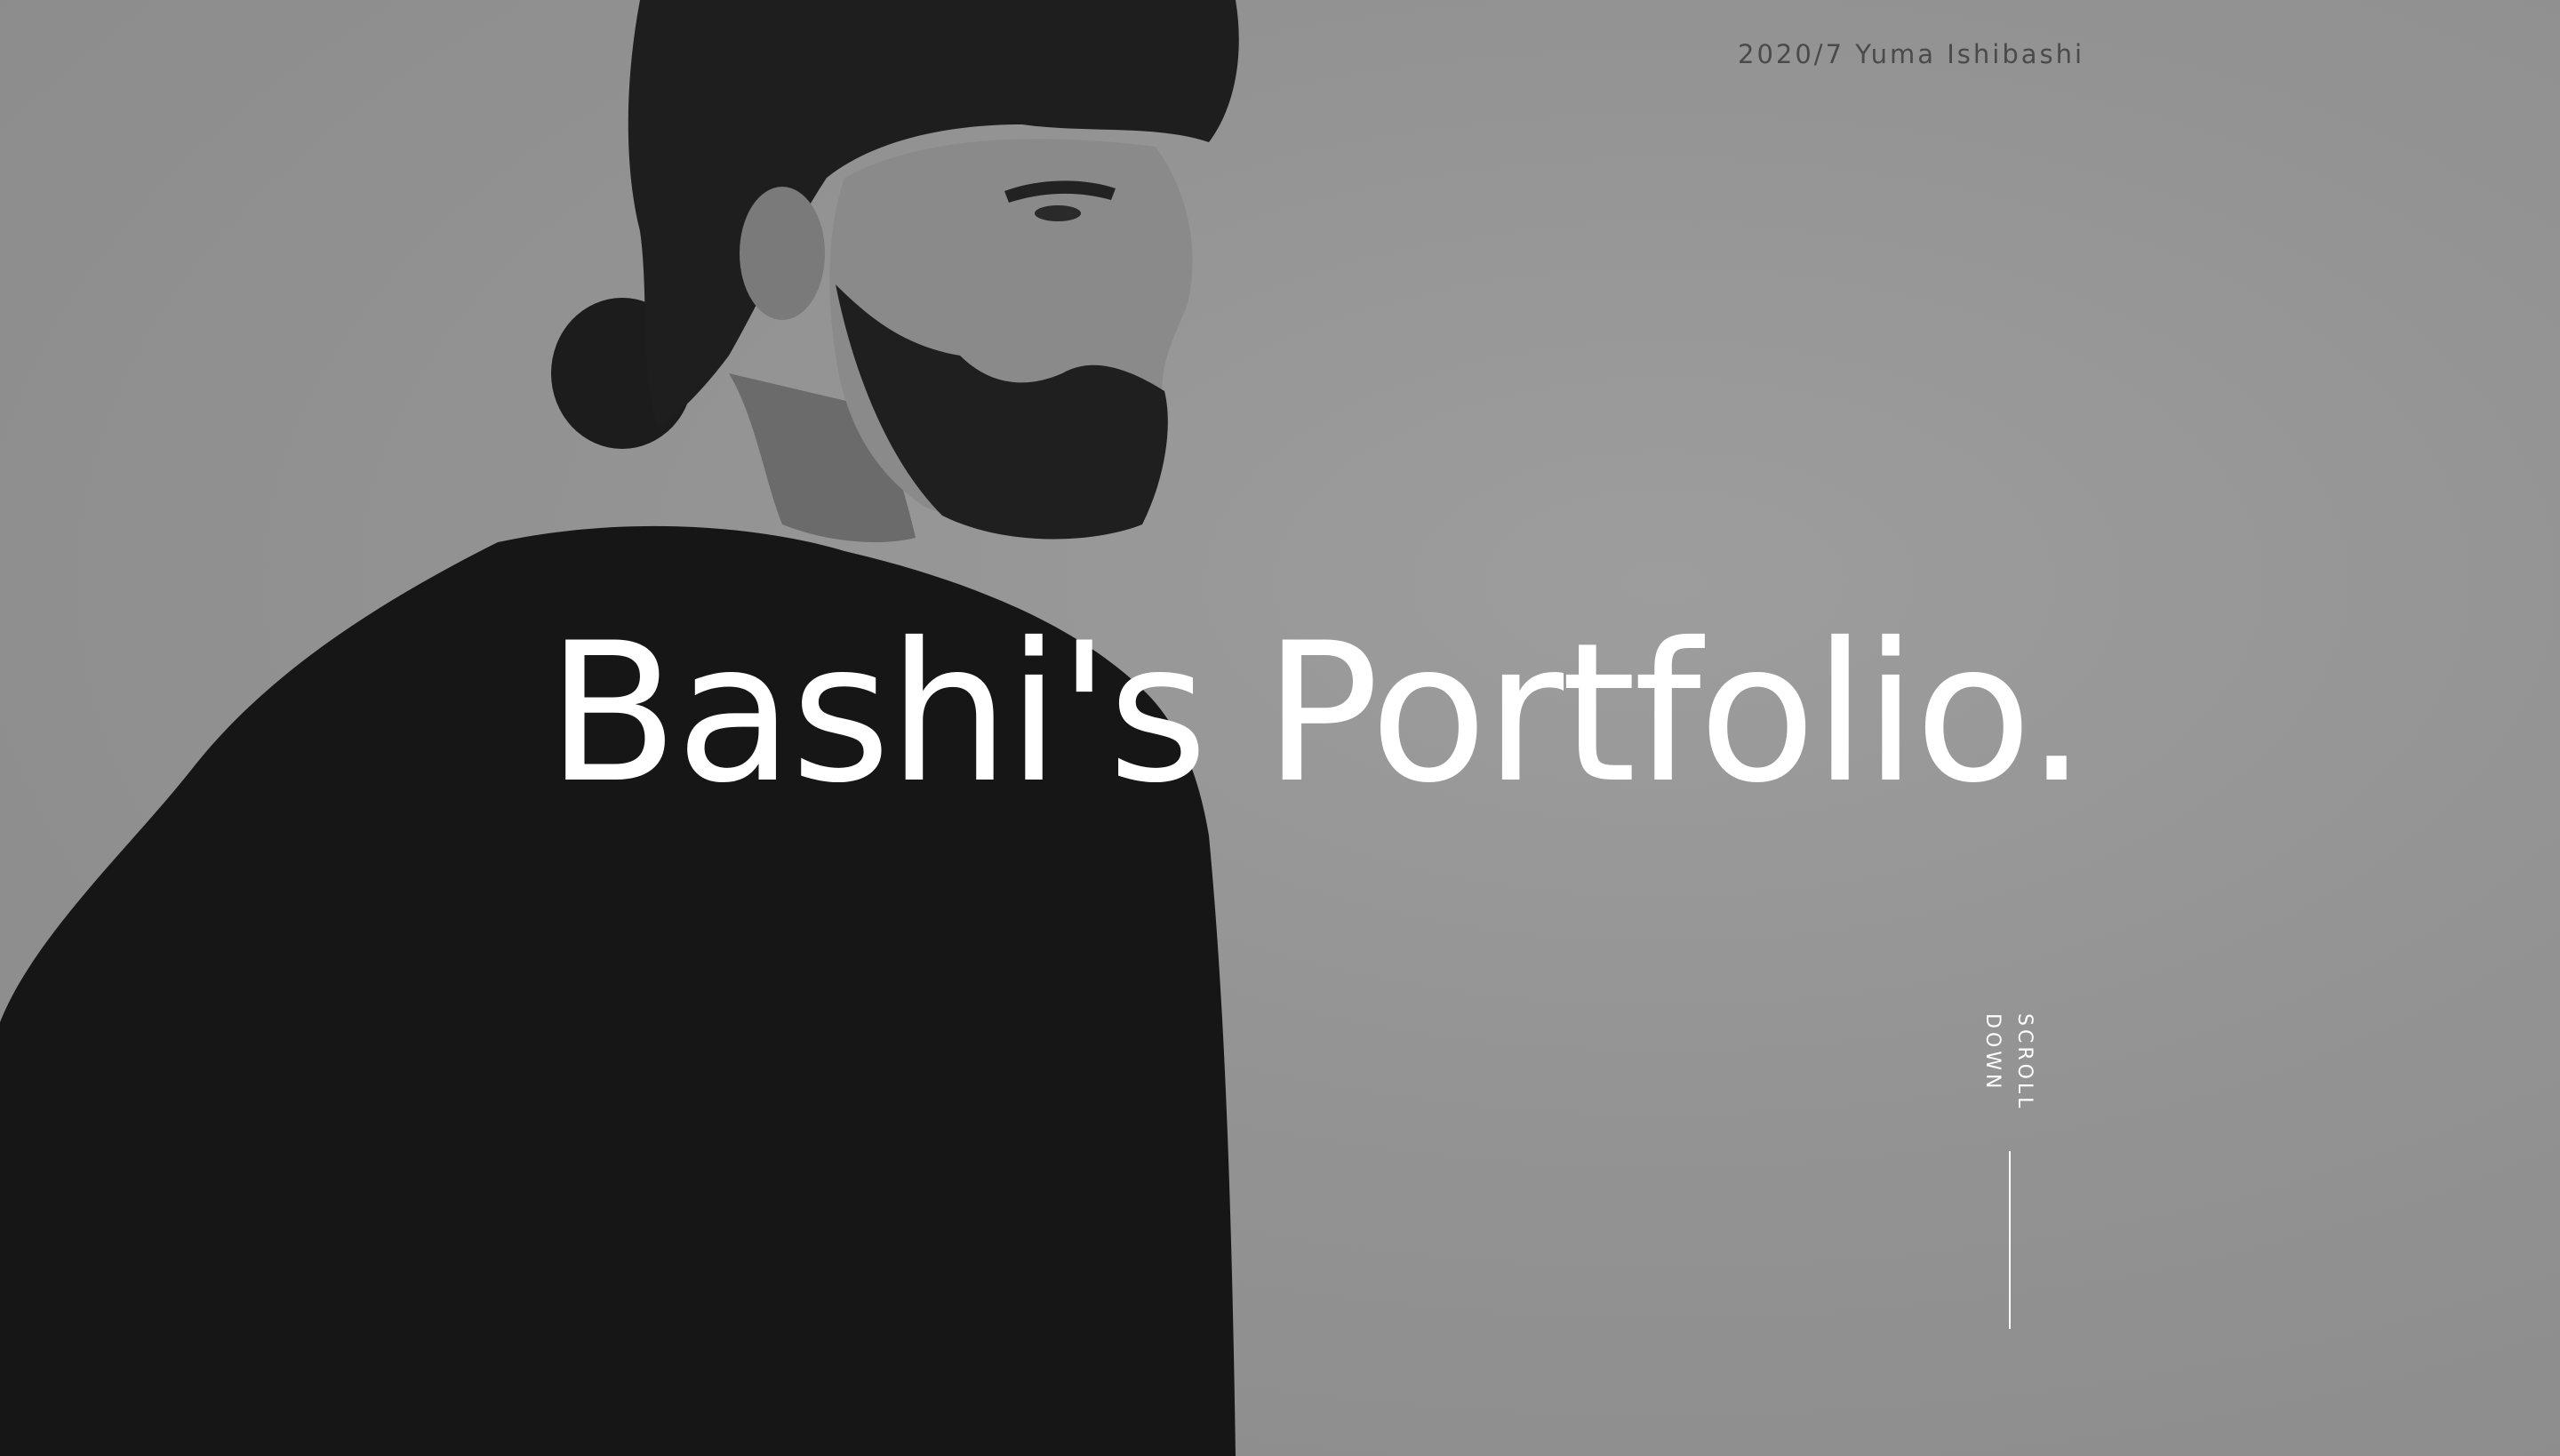 Image resolution: width=2560 pixels, height=1456 pixels. I want to click on page-title: Bashi's Portfolio., so click(1317, 713).